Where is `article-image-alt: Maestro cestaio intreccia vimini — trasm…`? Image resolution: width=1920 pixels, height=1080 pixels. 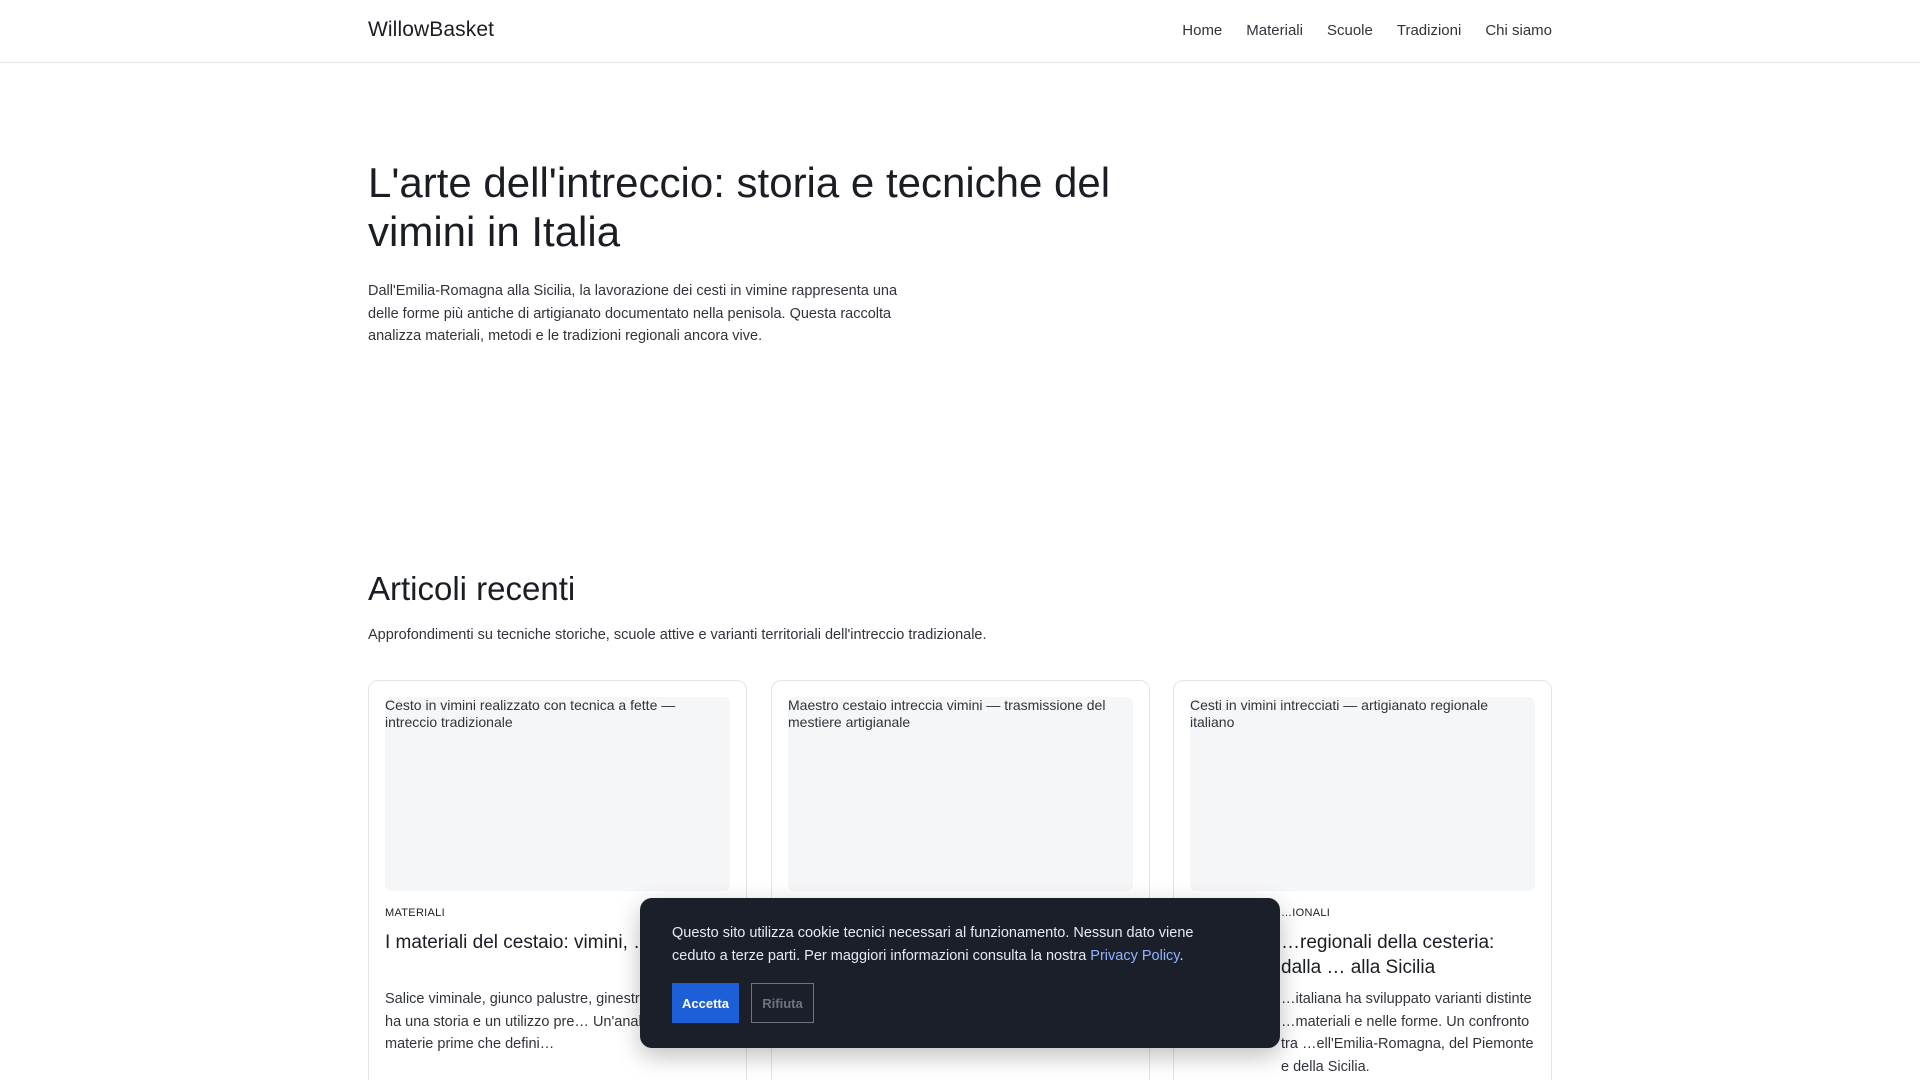
article-image-alt: Maestro cestaio intreccia vimini — trasm… is located at coordinates (947, 713).